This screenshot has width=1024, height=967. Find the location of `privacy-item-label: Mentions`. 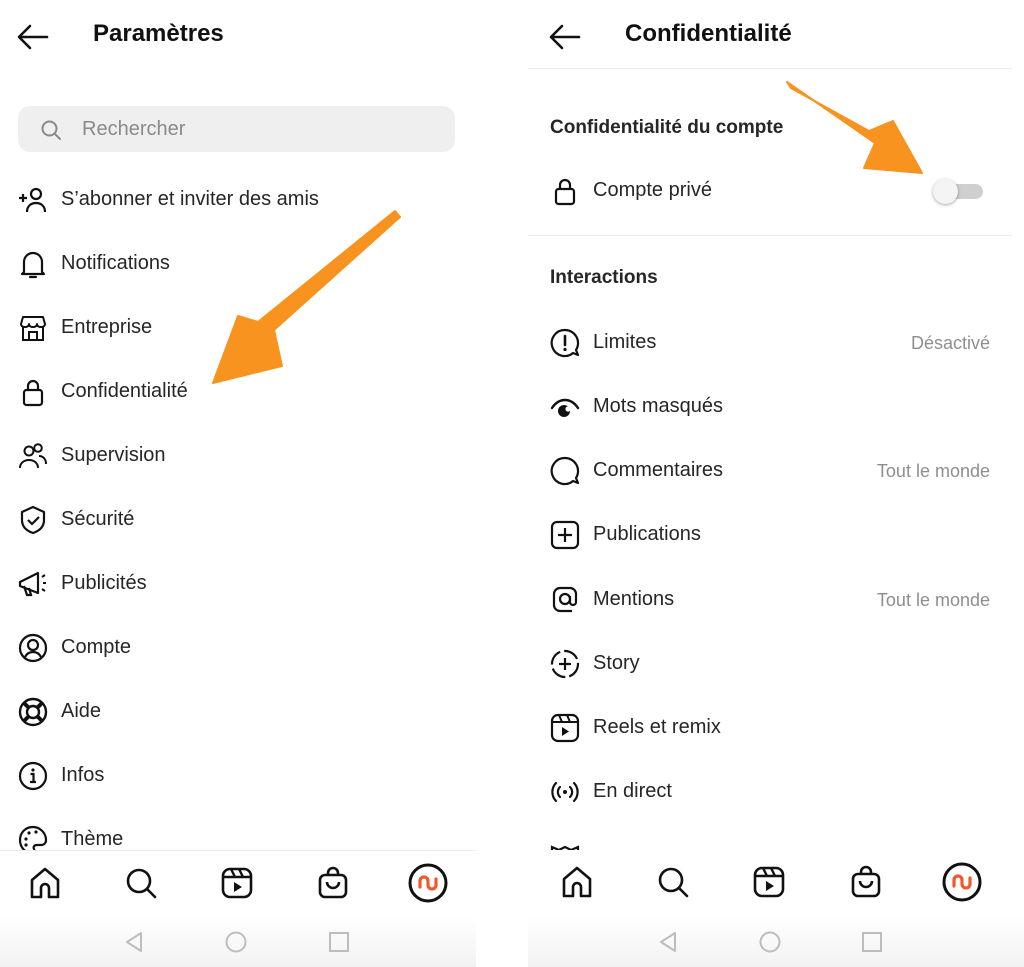

privacy-item-label: Mentions is located at coordinates (634, 599).